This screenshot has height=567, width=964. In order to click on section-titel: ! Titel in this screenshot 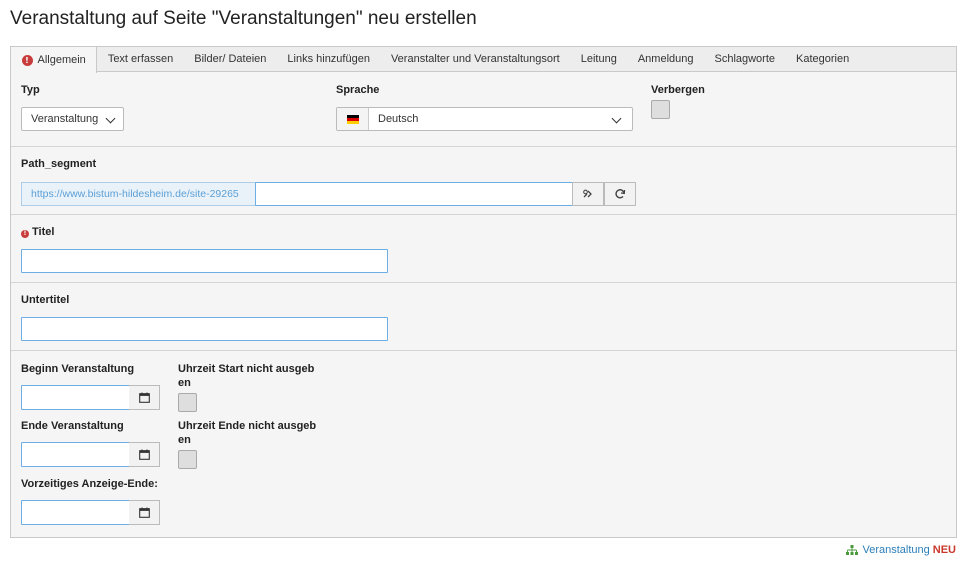, I will do `click(483, 249)`.